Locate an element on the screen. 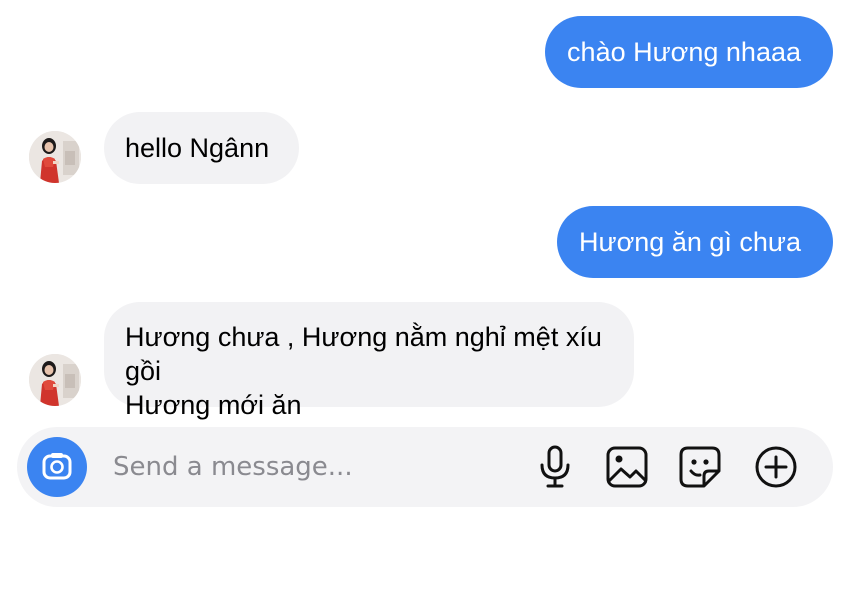 This screenshot has height=600, width=849. camera-icon is located at coordinates (57, 466).